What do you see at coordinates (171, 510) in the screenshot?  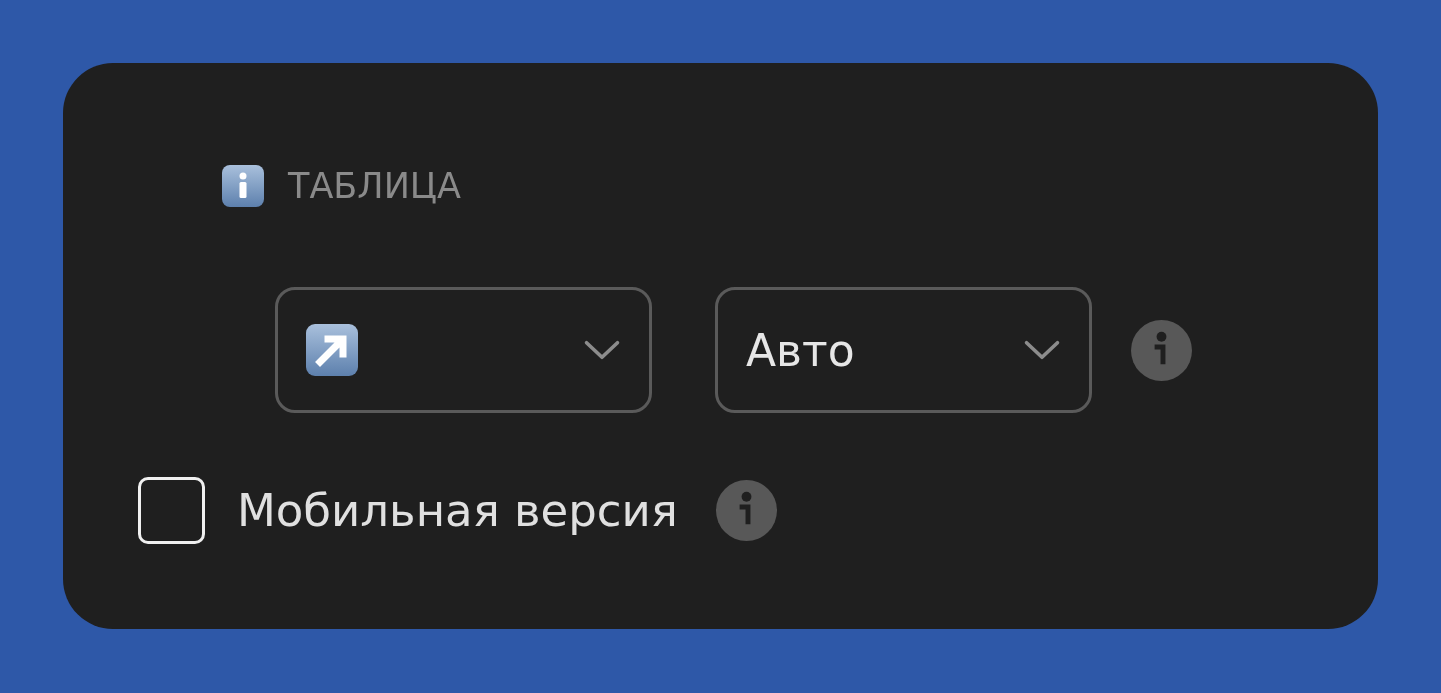 I see `checkbox` at bounding box center [171, 510].